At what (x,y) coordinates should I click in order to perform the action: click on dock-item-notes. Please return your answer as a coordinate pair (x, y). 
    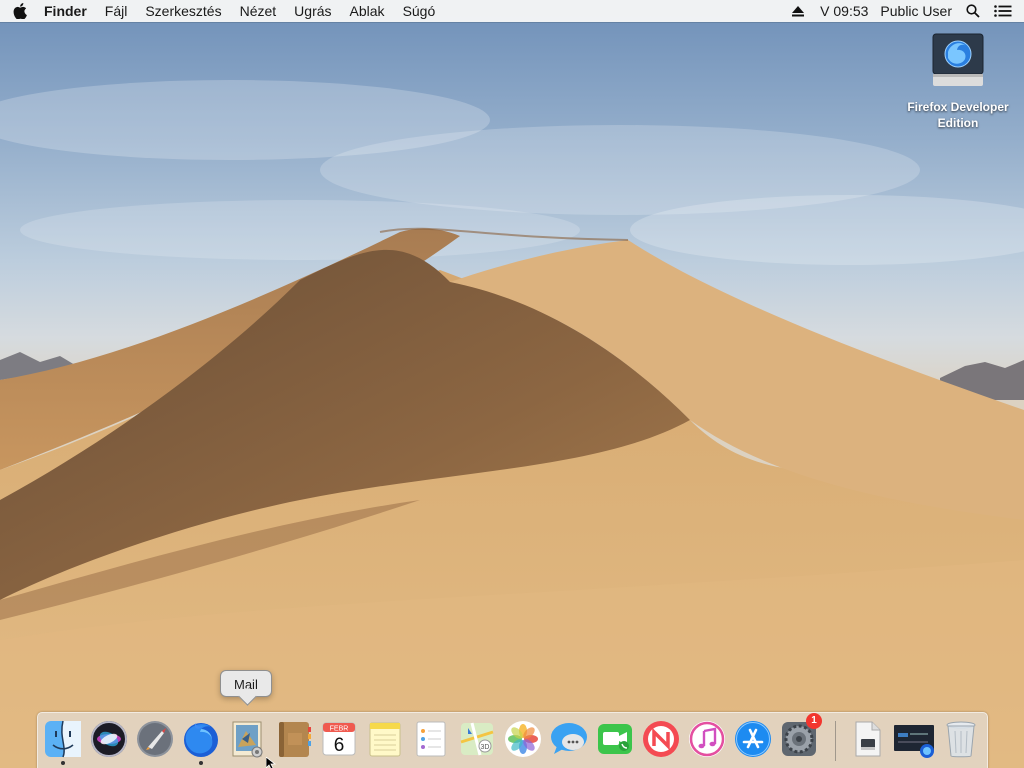
    Looking at the image, I should click on (385, 739).